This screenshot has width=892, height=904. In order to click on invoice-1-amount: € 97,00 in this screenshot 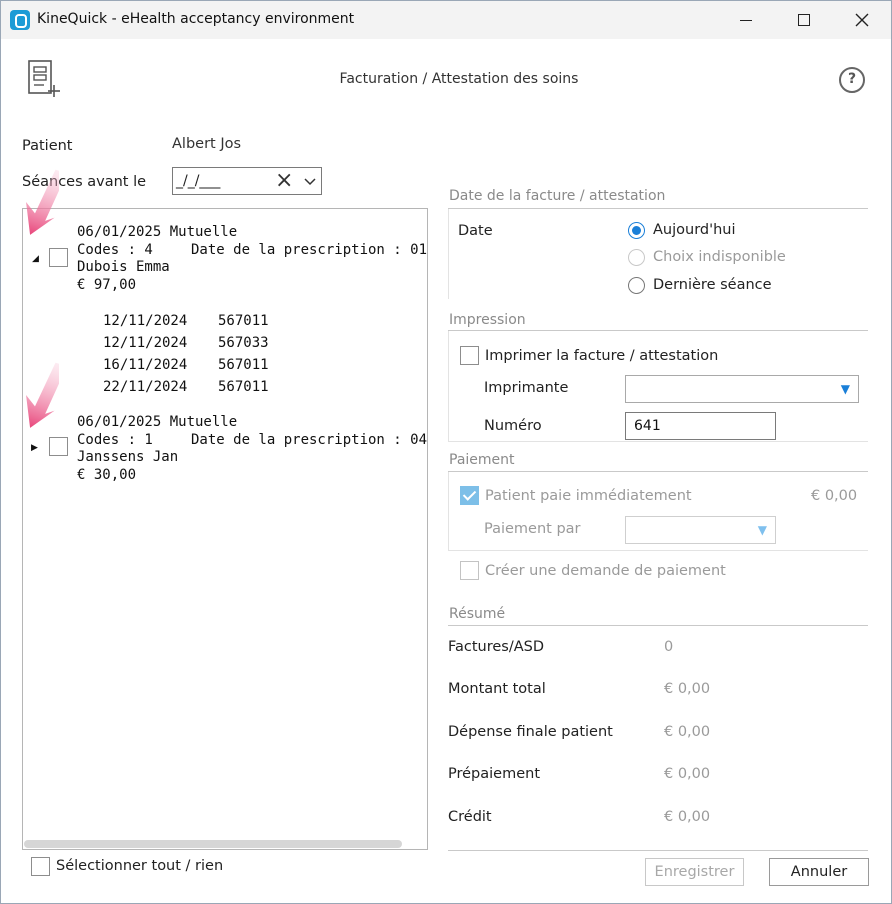, I will do `click(107, 285)`.